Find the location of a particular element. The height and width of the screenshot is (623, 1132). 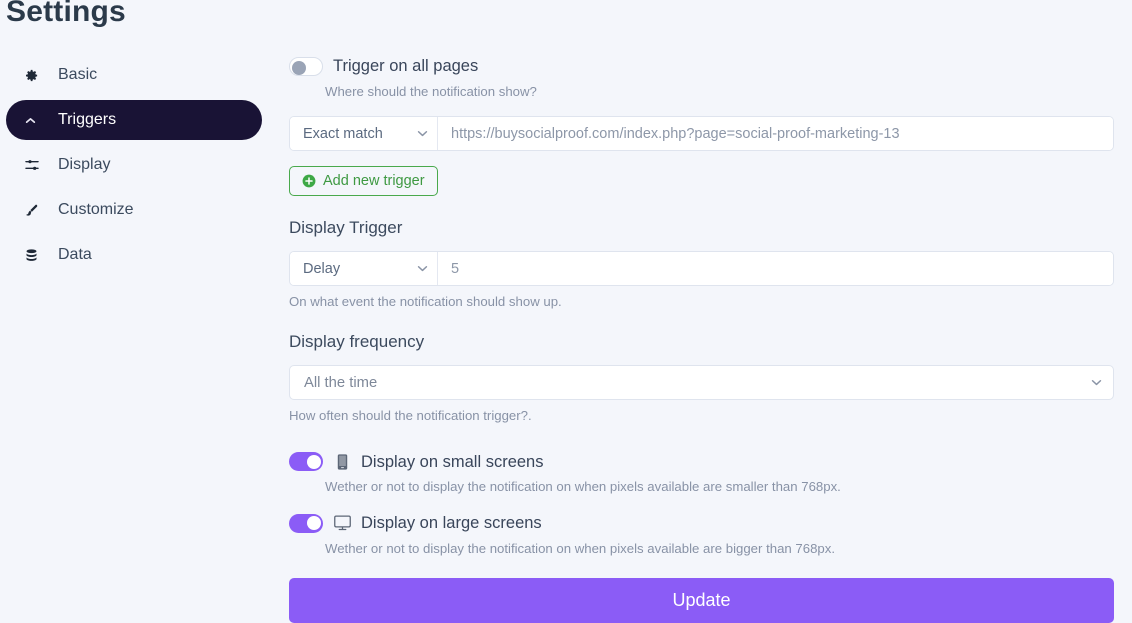

display-frequency-value: All the time is located at coordinates (341, 382).